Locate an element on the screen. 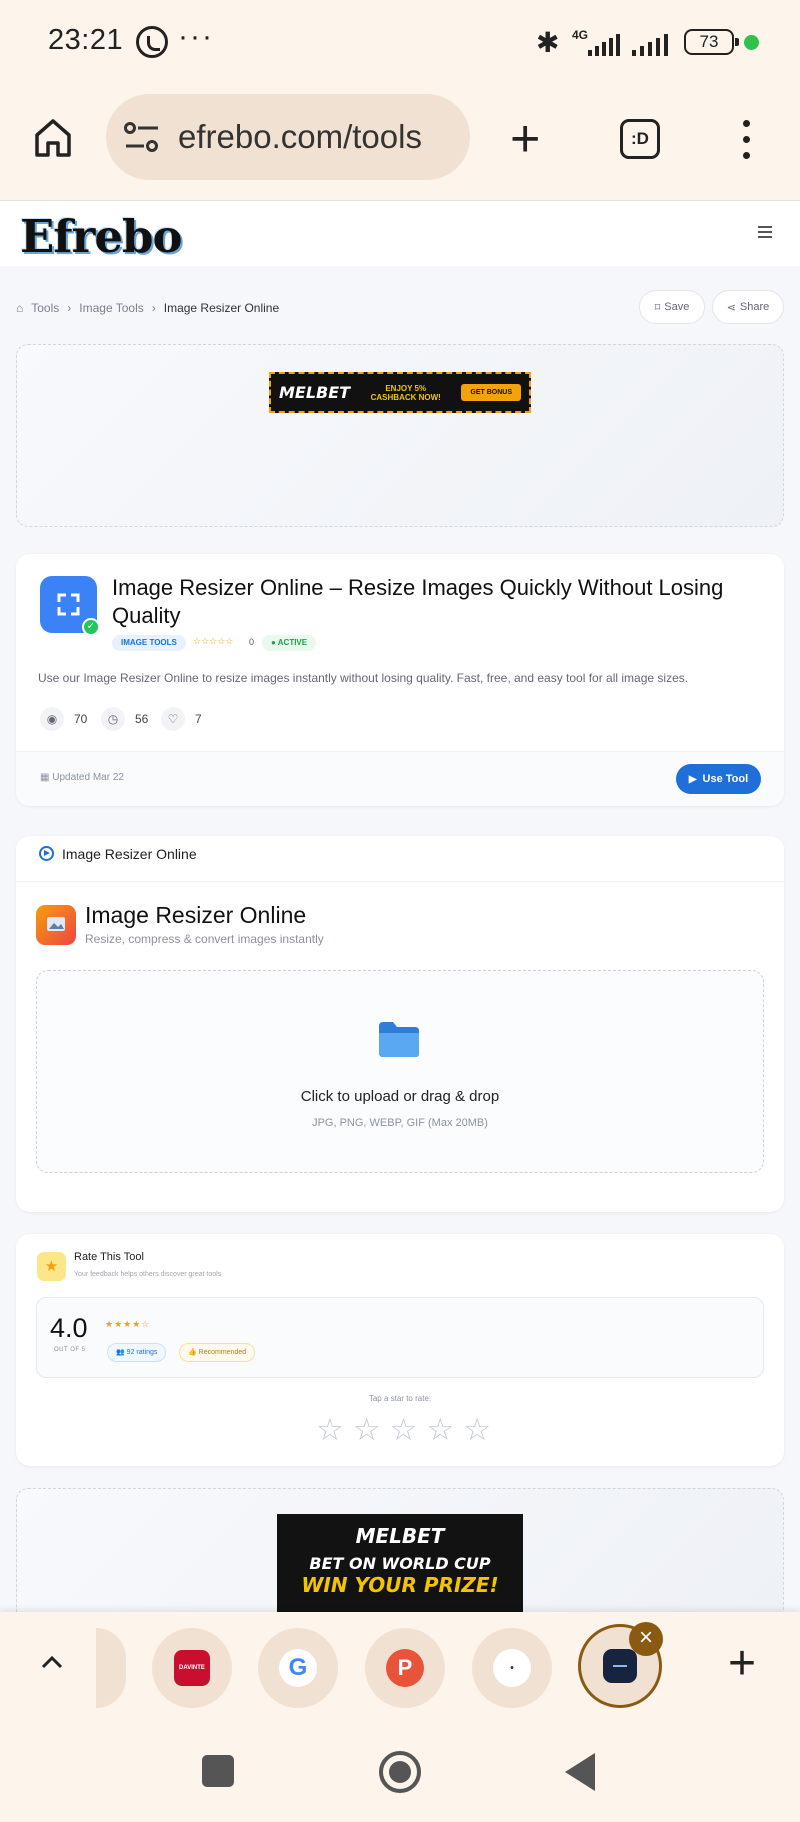 This screenshot has height=1822, width=800. tab-google: G is located at coordinates (298, 1668).